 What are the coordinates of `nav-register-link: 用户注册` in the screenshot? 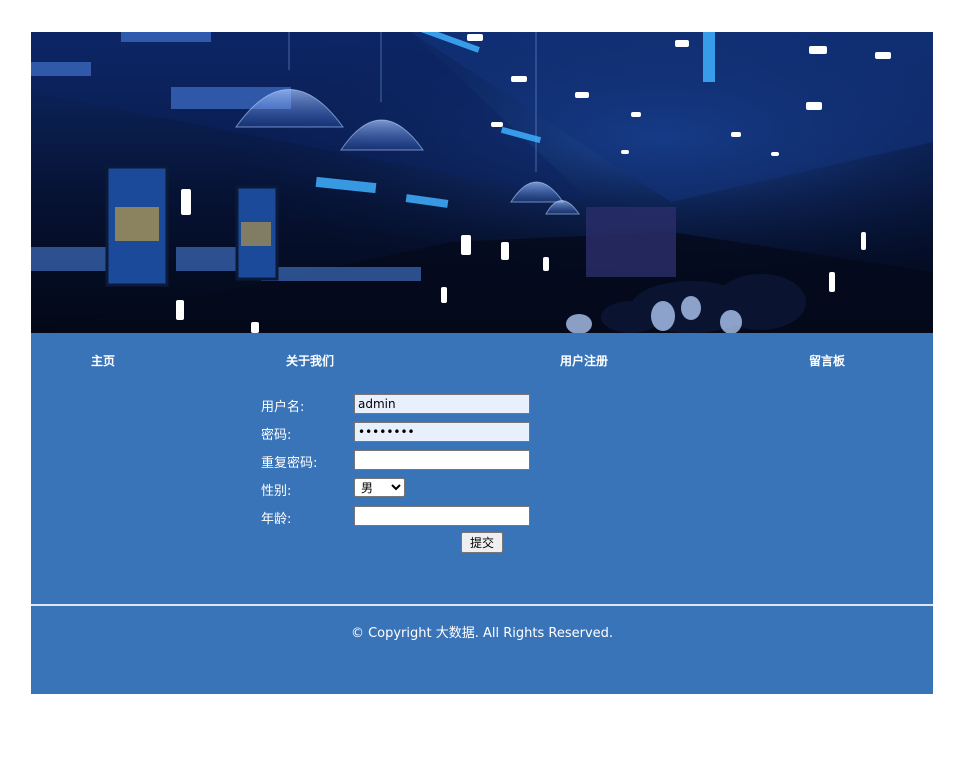 It's located at (584, 360).